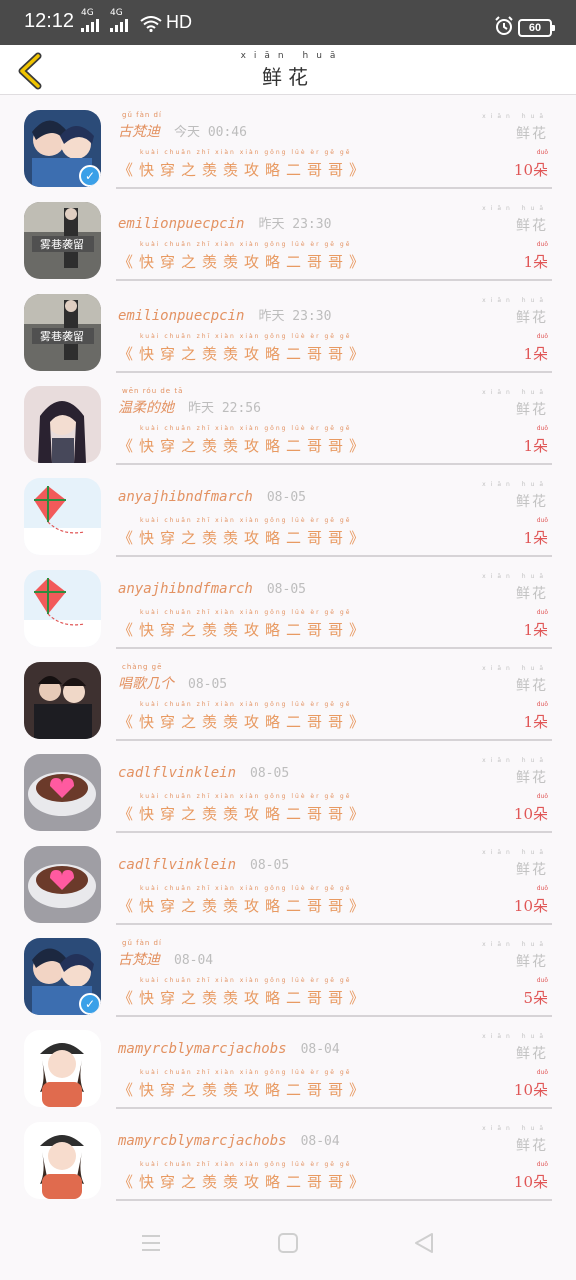  I want to click on system-nav-bar, so click(288, 1247).